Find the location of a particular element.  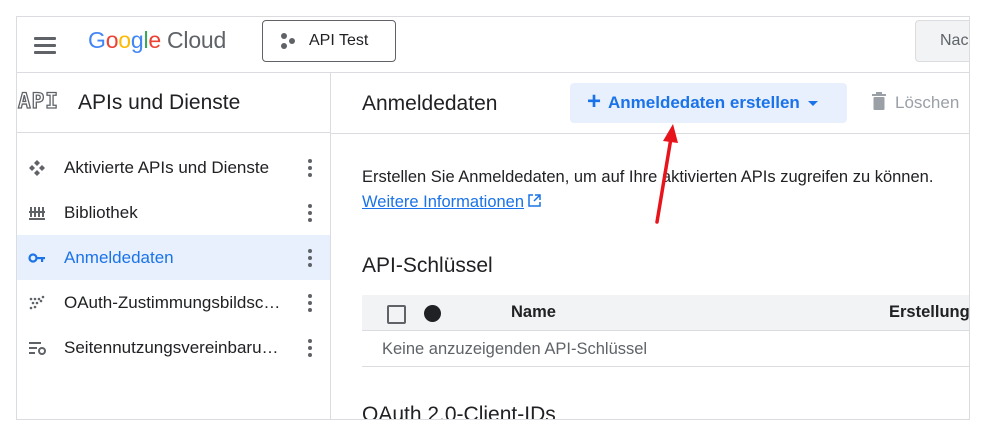

learn-more-link: Weitere Informationen is located at coordinates (451, 202).